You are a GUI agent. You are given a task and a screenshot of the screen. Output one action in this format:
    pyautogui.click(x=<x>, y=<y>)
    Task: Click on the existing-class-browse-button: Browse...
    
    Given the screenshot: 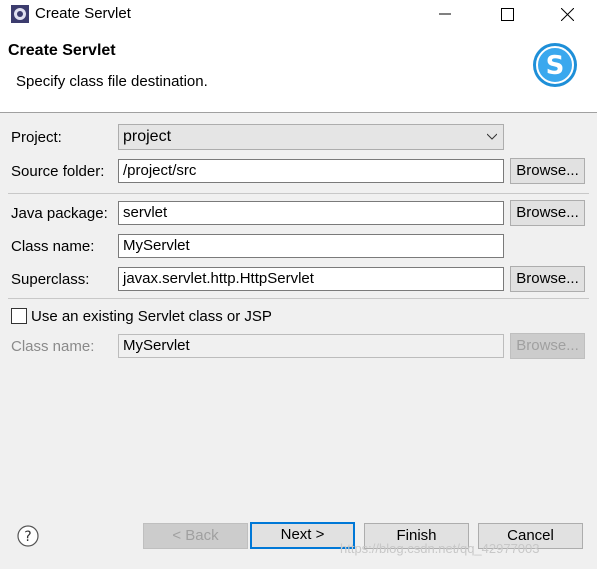 What is the action you would take?
    pyautogui.click(x=547, y=346)
    